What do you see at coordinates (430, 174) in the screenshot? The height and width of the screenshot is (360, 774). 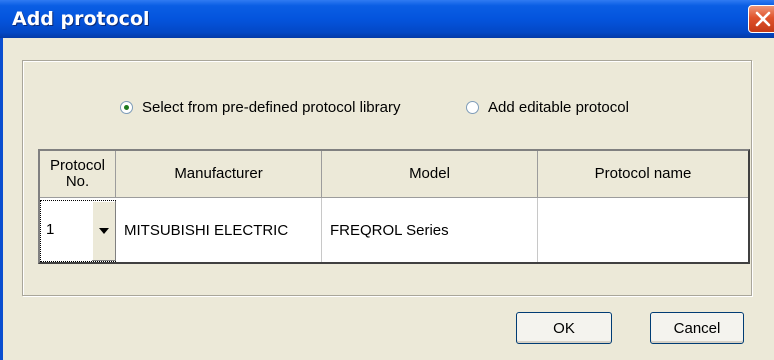 I see `header-model: Model` at bounding box center [430, 174].